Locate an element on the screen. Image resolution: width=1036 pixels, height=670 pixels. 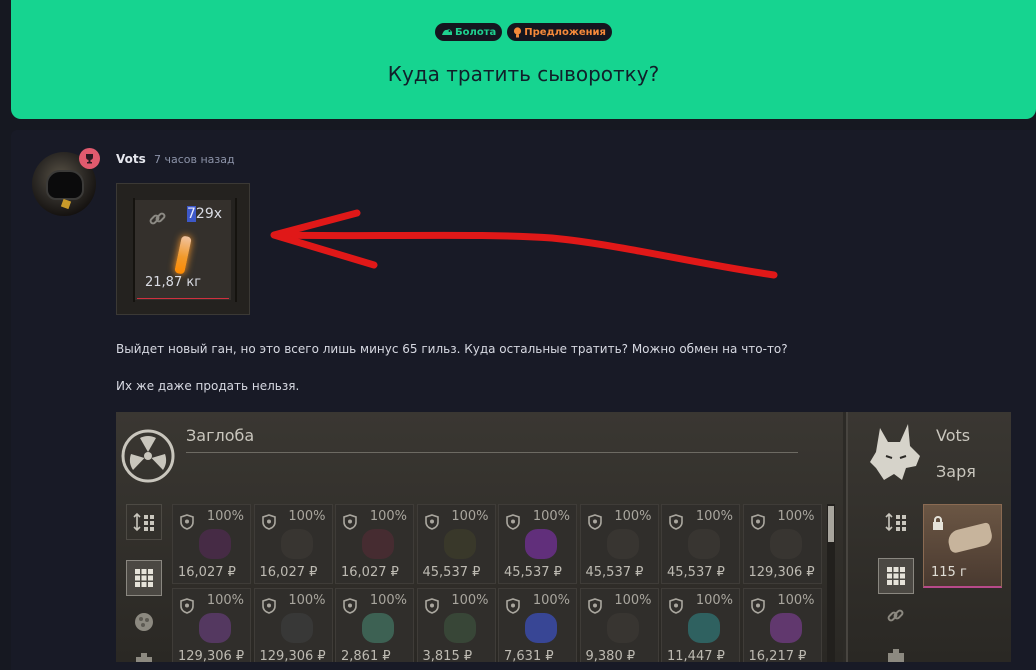
item-price: 9,380 ₽ is located at coordinates (610, 655).